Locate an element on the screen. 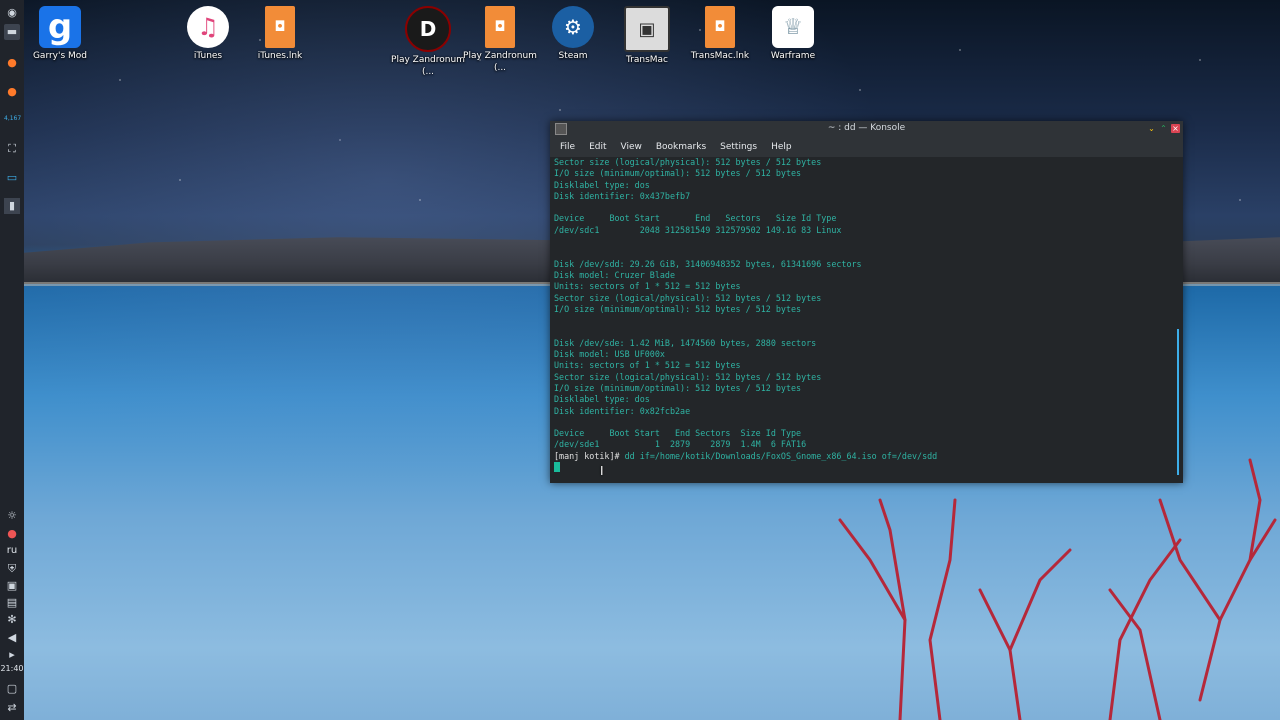 This screenshot has height=720, width=1280. shell-prompt: [manj kotik]# is located at coordinates (587, 455).